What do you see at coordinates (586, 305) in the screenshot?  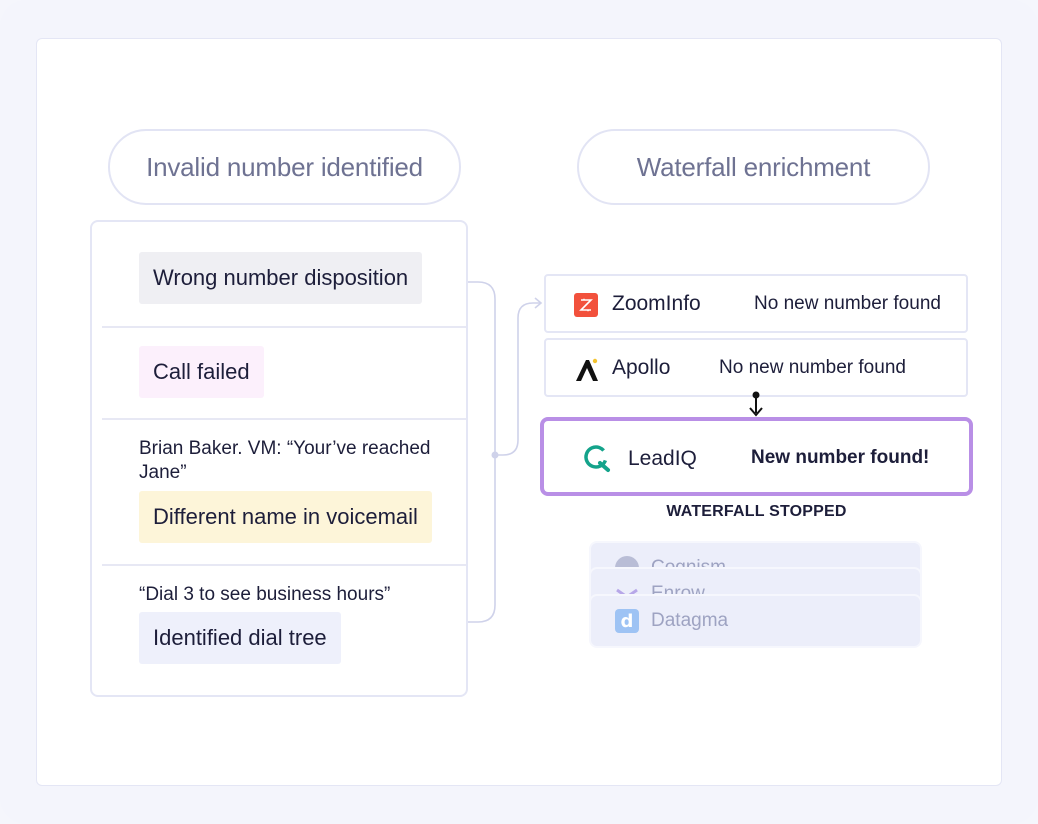 I see `zoominfo-logo-icon` at bounding box center [586, 305].